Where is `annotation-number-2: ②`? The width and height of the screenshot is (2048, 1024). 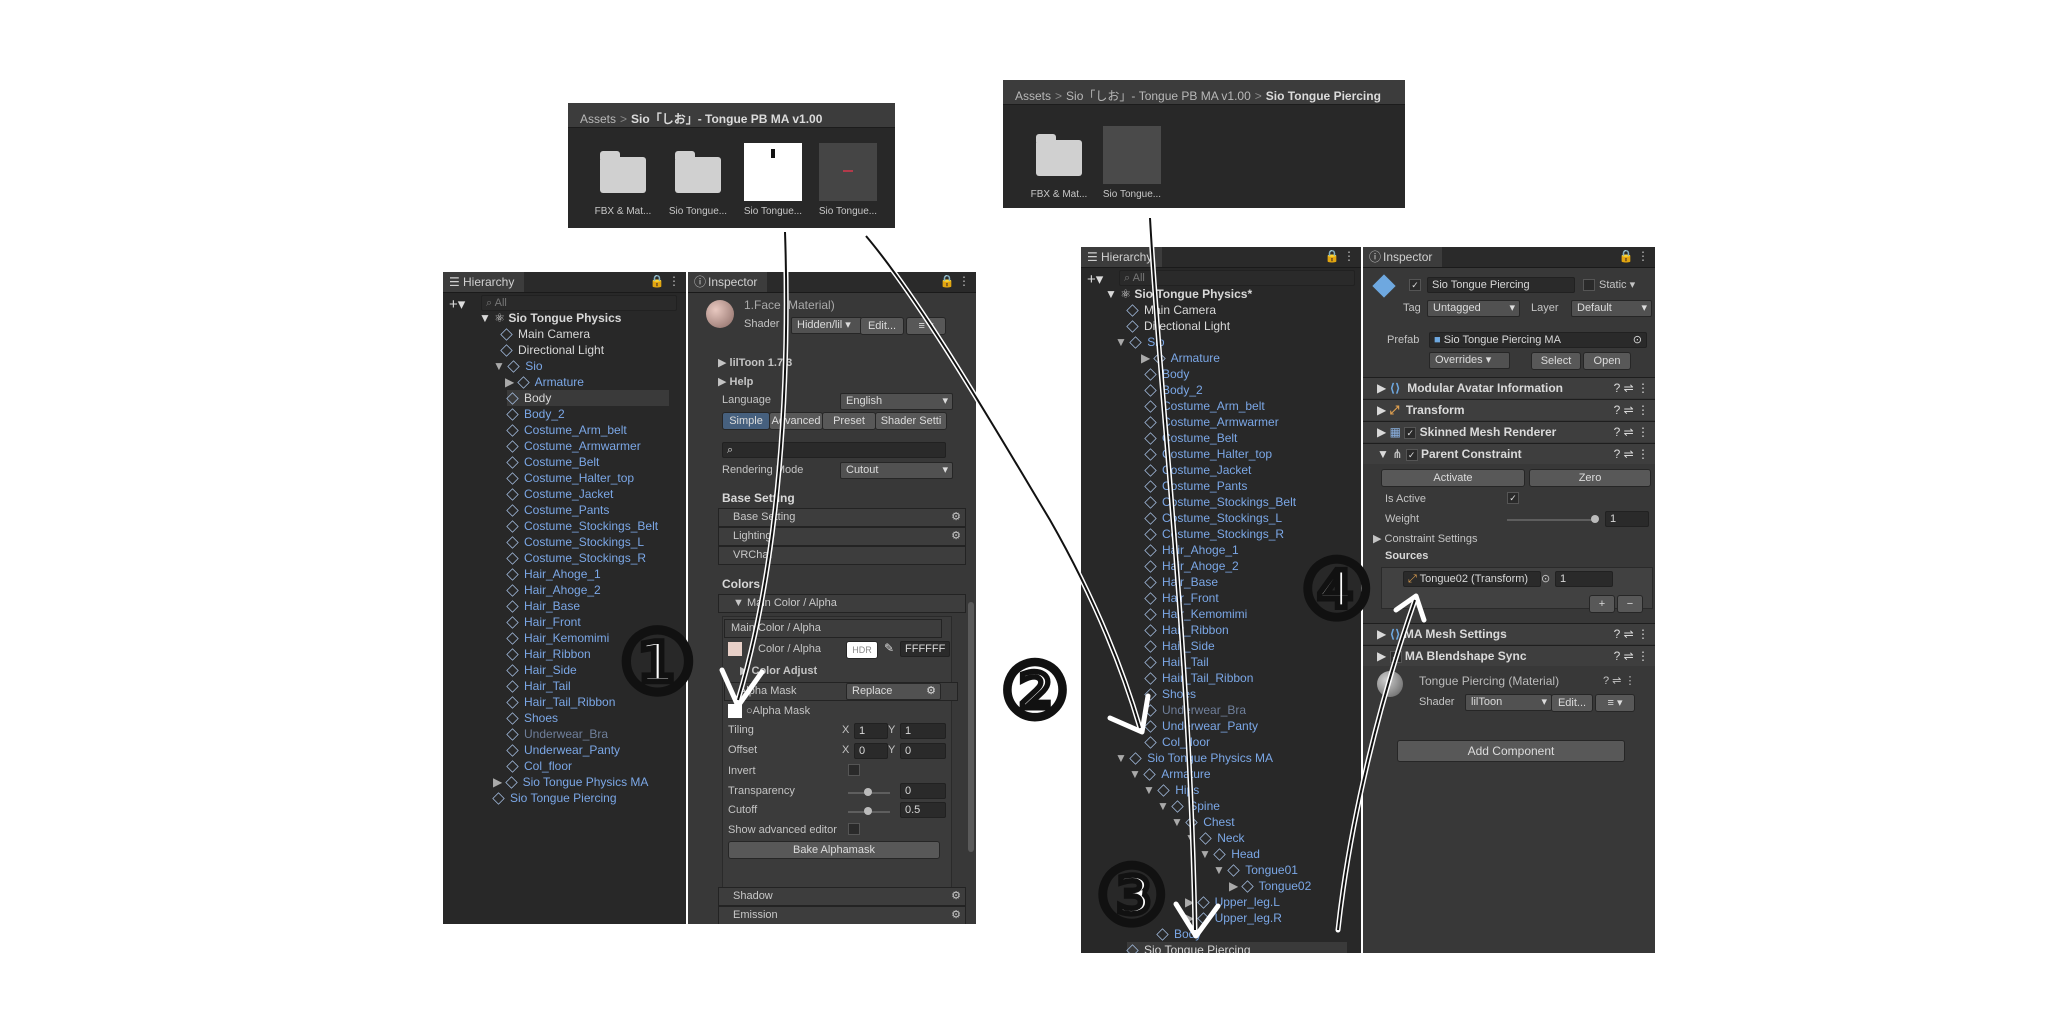 annotation-number-2: ② is located at coordinates (1035, 692).